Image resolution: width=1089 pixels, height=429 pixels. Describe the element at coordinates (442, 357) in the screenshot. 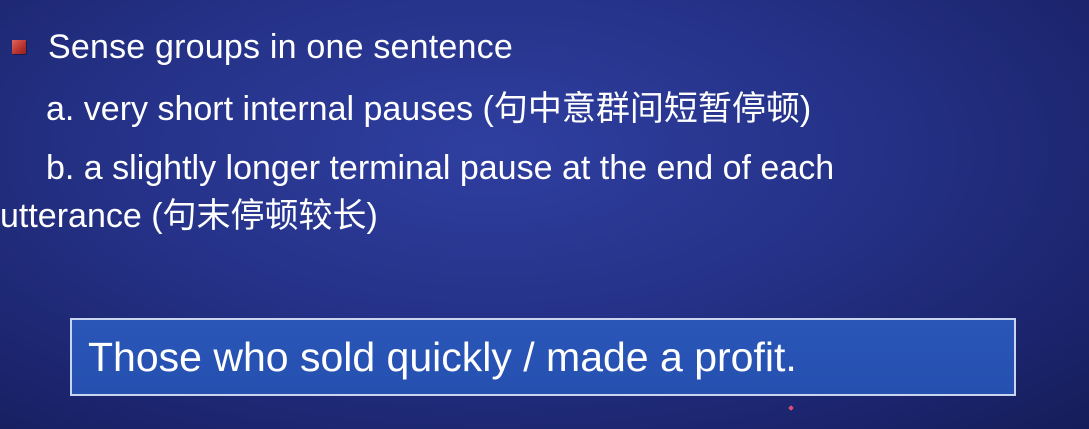

I see `example-sentence: Those who sold quickly / made a profit.` at that location.